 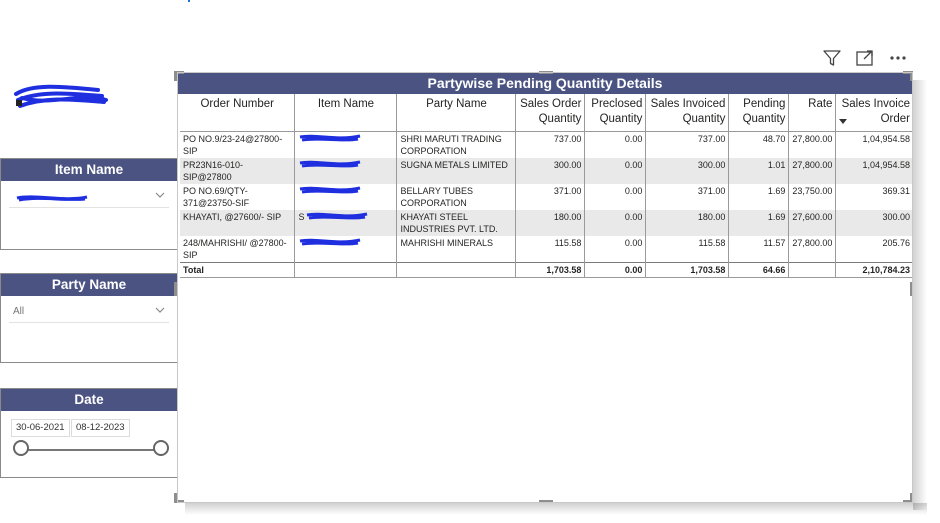 I want to click on filter-icon, so click(x=832, y=58).